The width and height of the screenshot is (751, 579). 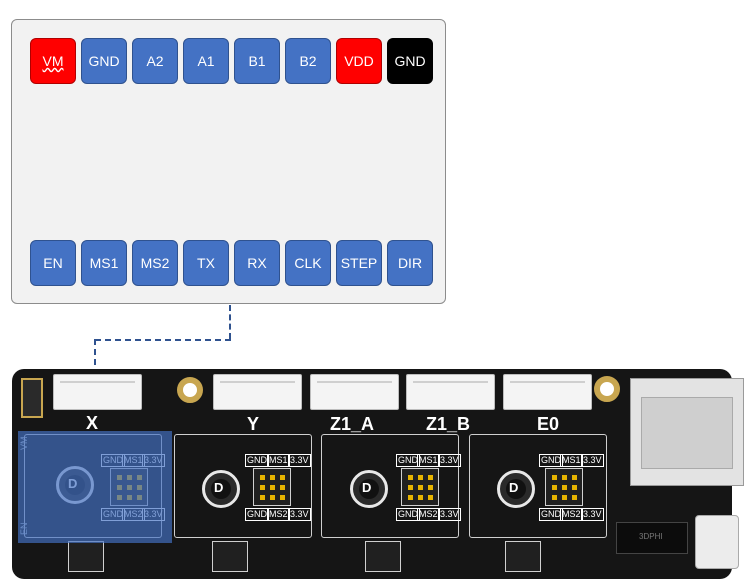 What do you see at coordinates (428, 460) in the screenshot?
I see `label-ms1-z1a: MS1` at bounding box center [428, 460].